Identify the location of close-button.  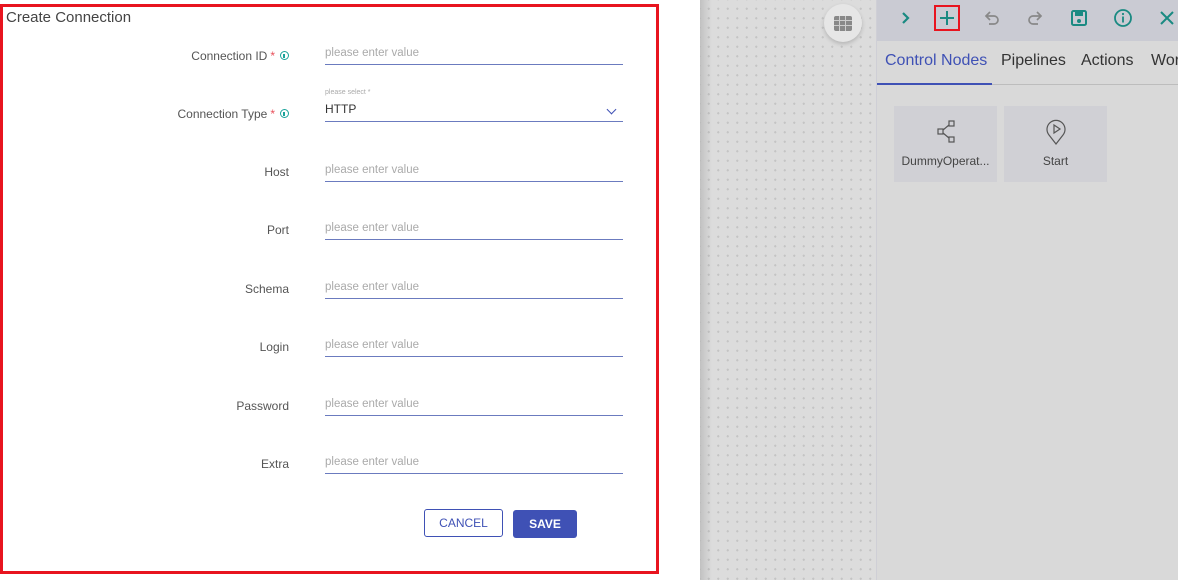
(1166, 18).